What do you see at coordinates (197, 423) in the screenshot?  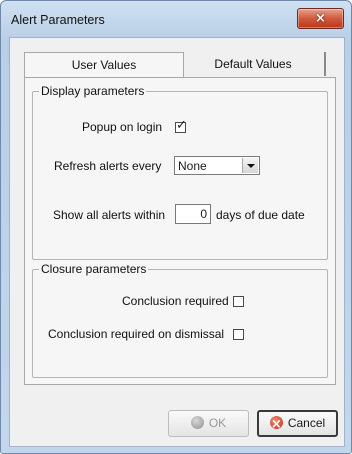 I see `ok-icon` at bounding box center [197, 423].